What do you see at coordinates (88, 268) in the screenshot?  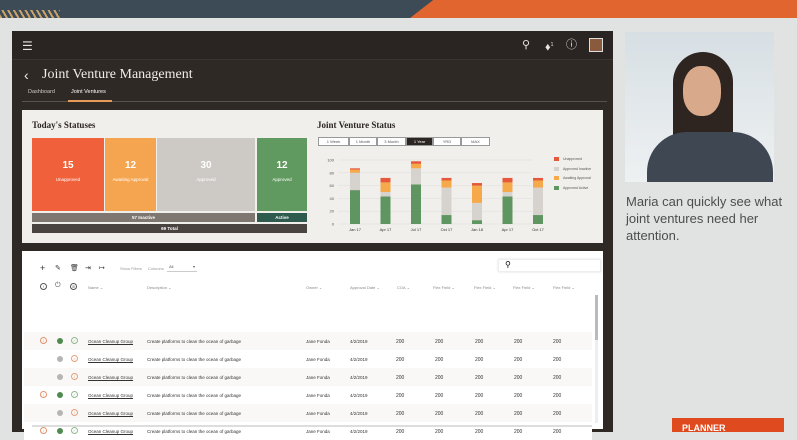 I see `import-icon: ⇥` at bounding box center [88, 268].